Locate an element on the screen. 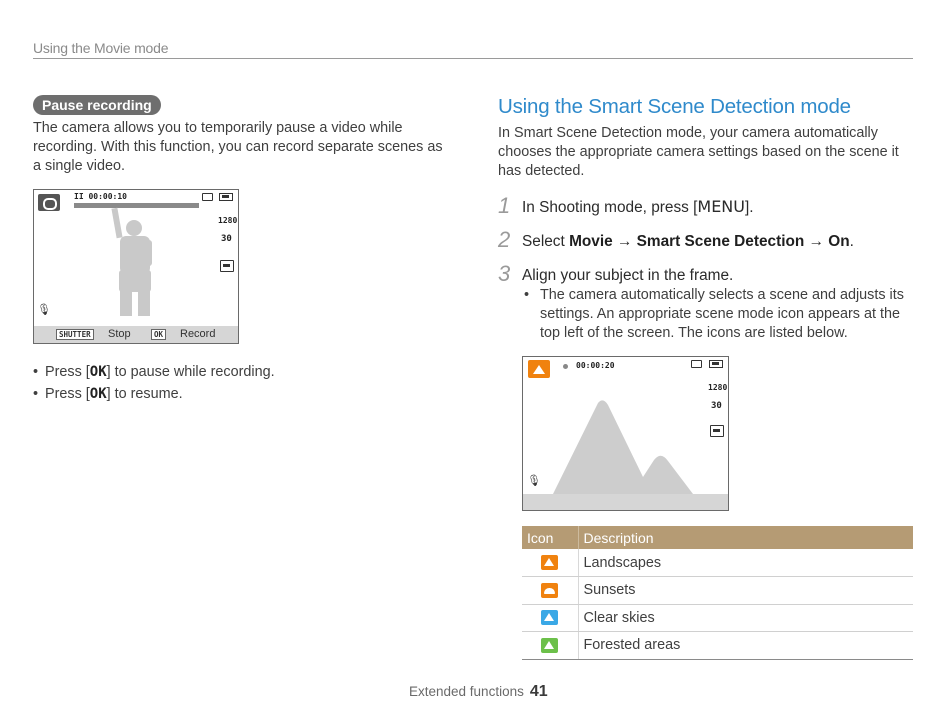 This screenshot has height=703, width=950. shutter-key-label: Stop is located at coordinates (119, 334).